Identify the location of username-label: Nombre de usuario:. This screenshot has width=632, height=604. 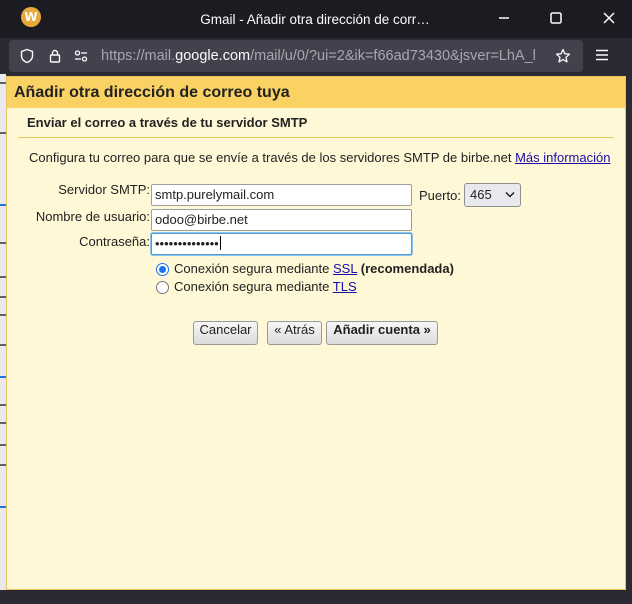
(92, 216).